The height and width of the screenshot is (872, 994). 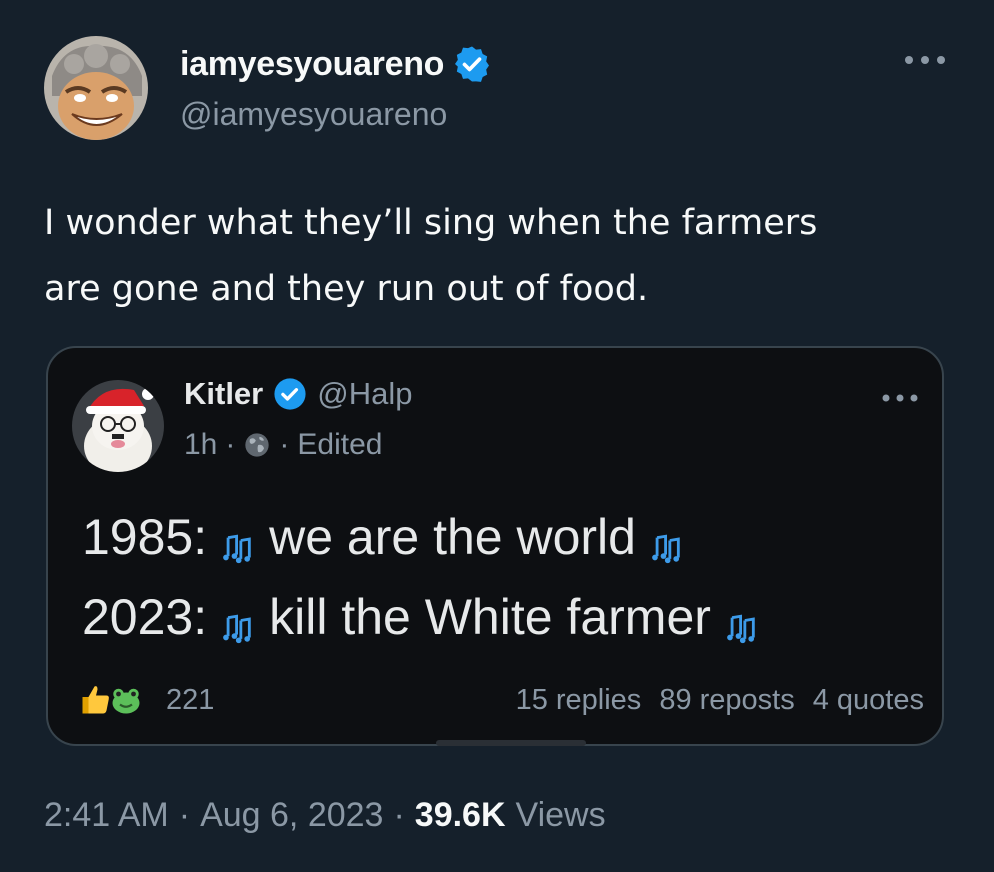 I want to click on quoted-author-handle: @Halp, so click(x=364, y=394).